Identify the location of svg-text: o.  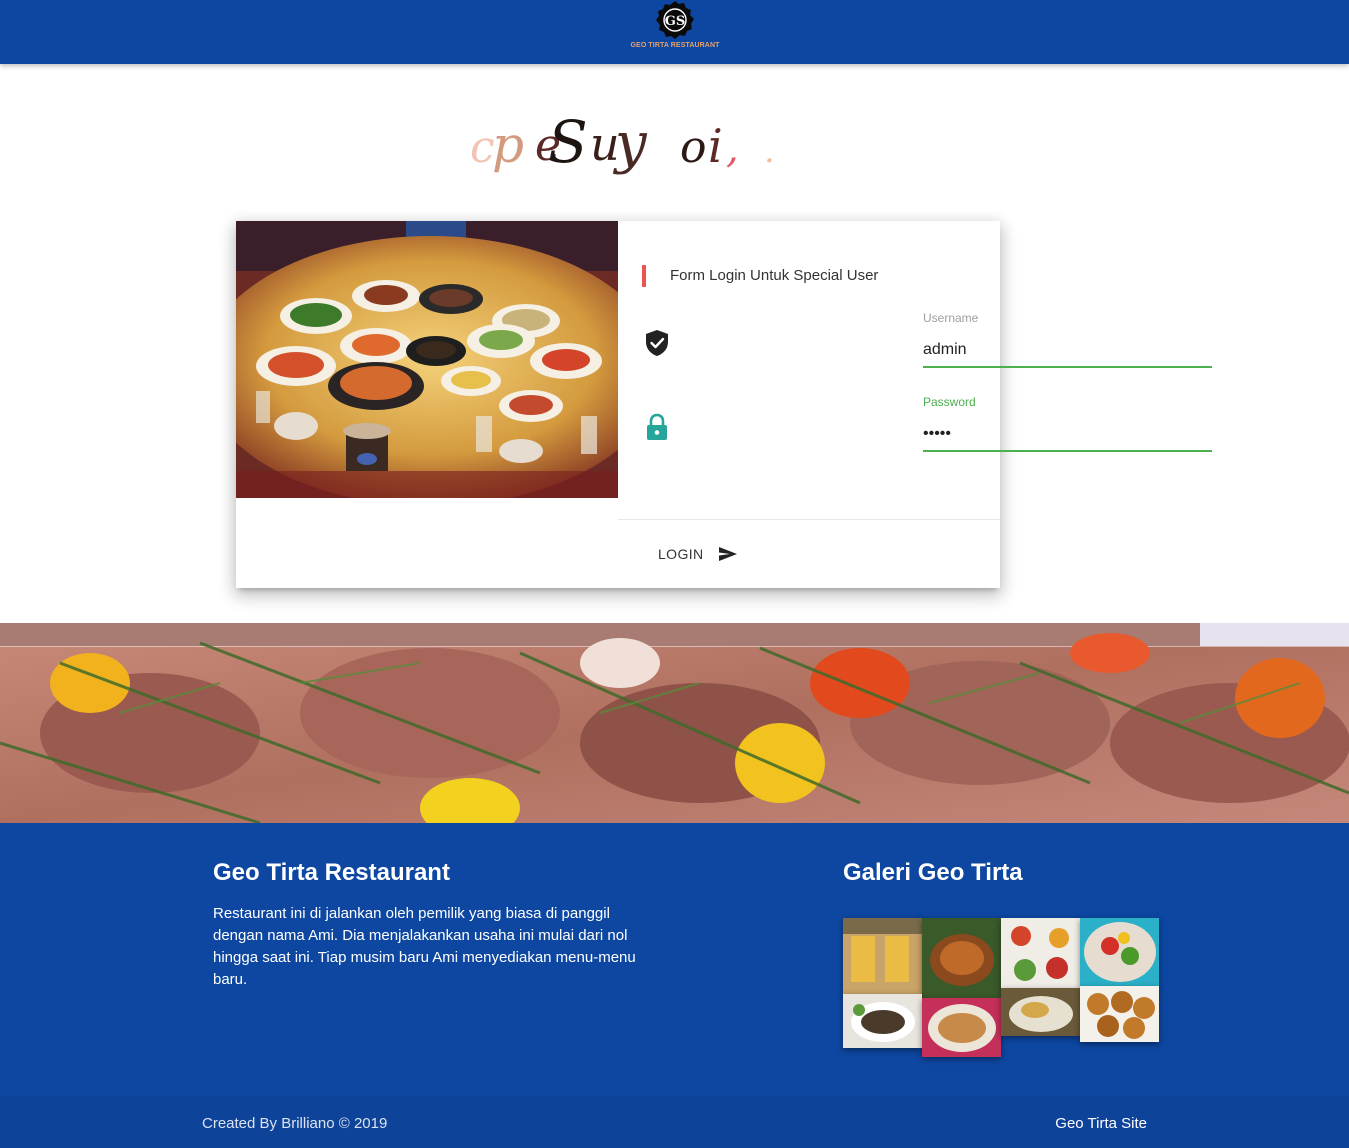
(693, 147).